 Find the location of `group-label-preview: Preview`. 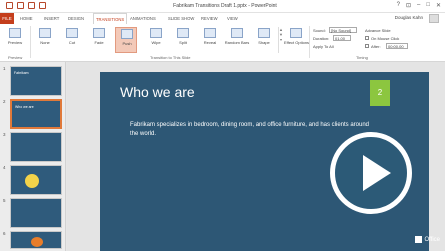

group-label-preview: Preview is located at coordinates (15, 57).